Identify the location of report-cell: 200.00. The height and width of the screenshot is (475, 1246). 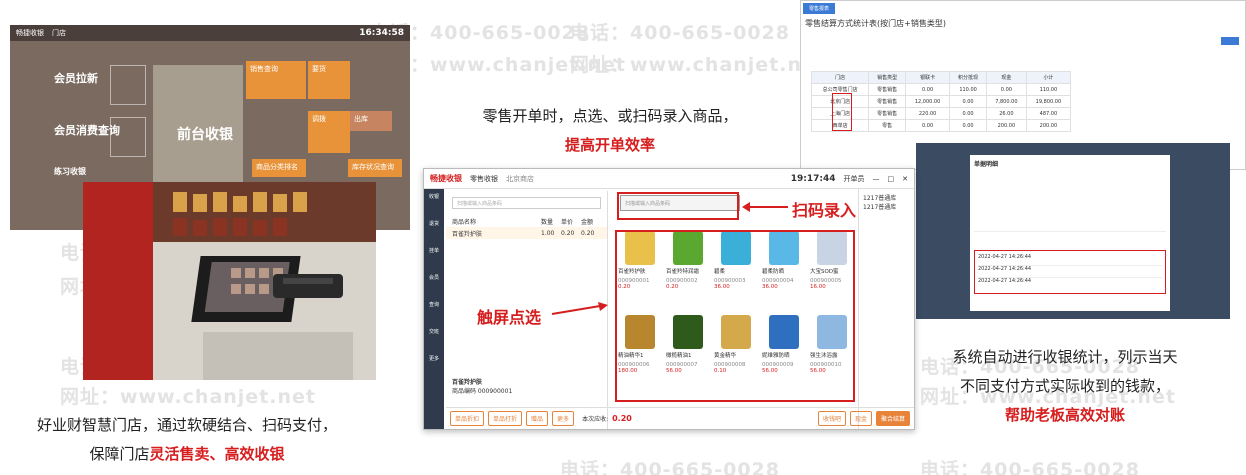
(1006, 125).